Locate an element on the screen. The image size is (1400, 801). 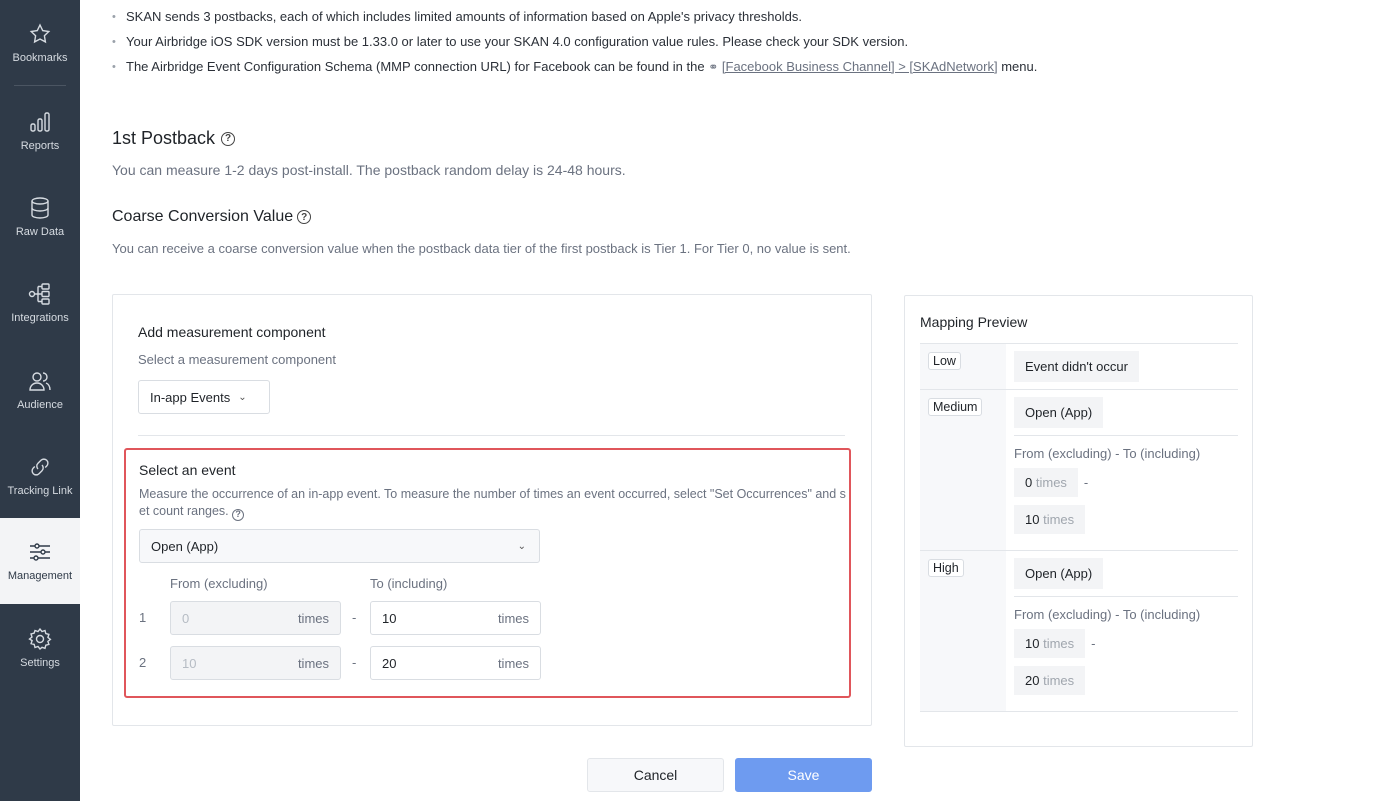
sidebar-item-label: Integrations is located at coordinates (40, 318).